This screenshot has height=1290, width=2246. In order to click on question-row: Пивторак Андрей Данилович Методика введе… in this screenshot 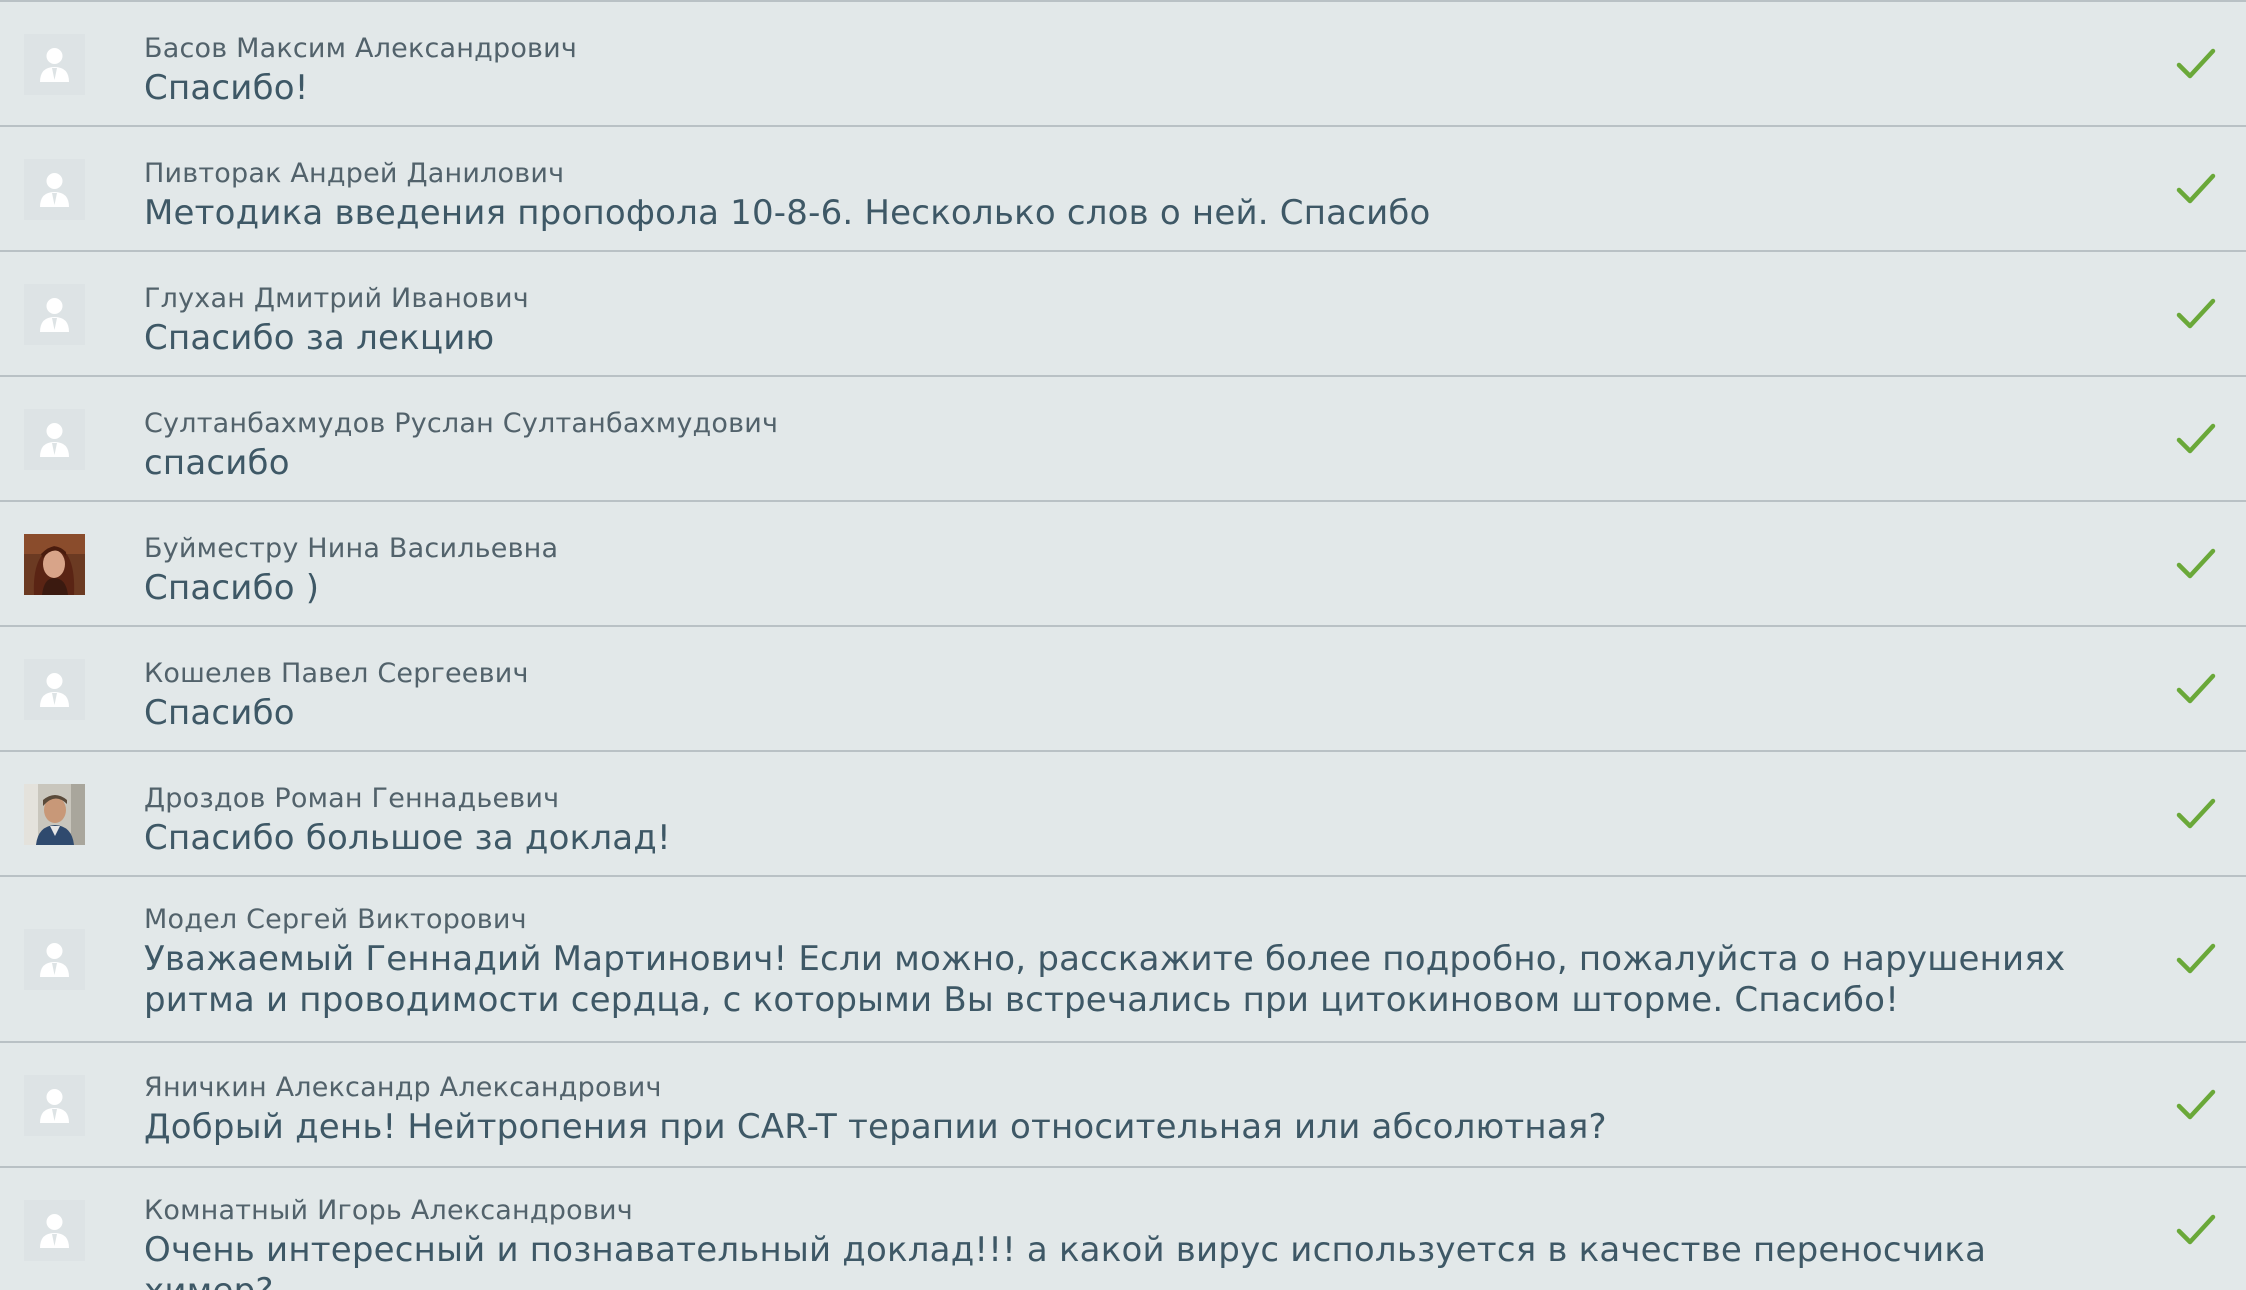, I will do `click(1123, 189)`.